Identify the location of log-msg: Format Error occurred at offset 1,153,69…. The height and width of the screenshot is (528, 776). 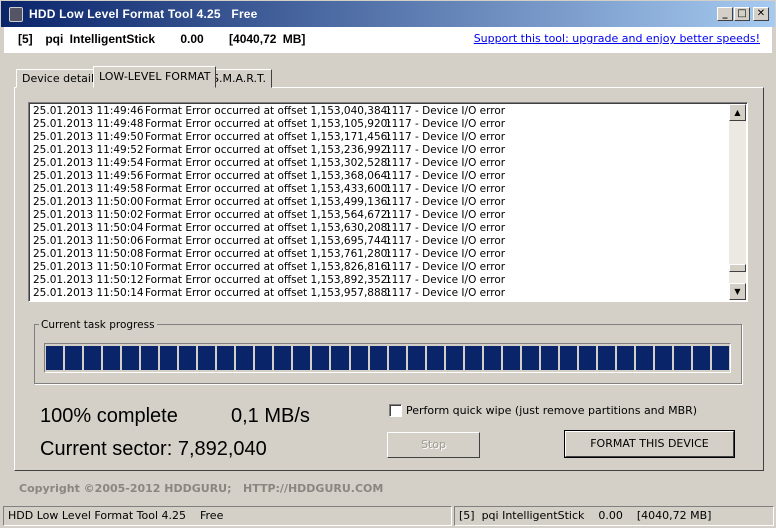
(268, 241).